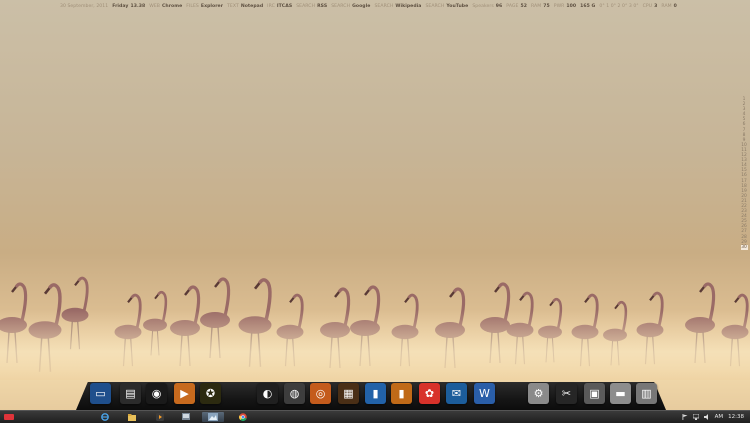  I want to click on day-time-readout: Friday 13.38, so click(128, 6).